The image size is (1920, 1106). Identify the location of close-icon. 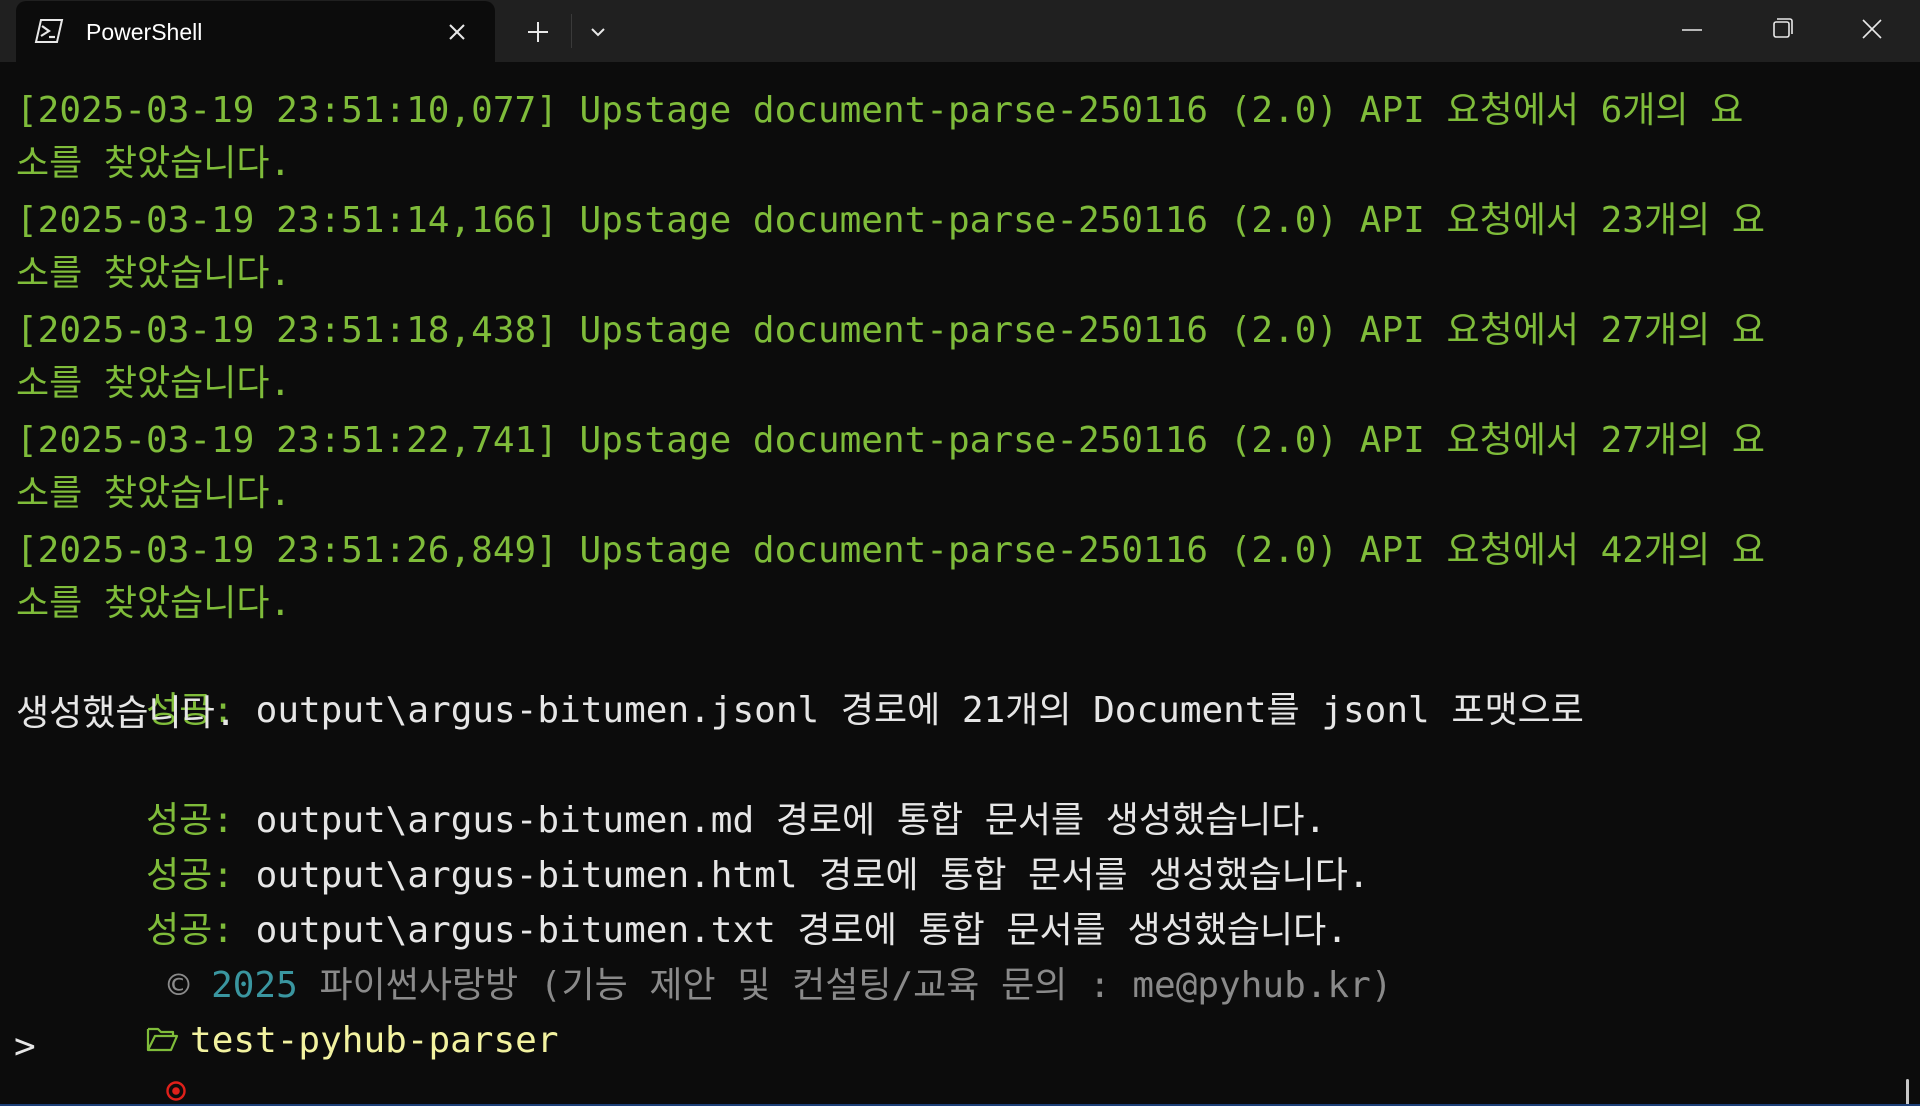
(1872, 30).